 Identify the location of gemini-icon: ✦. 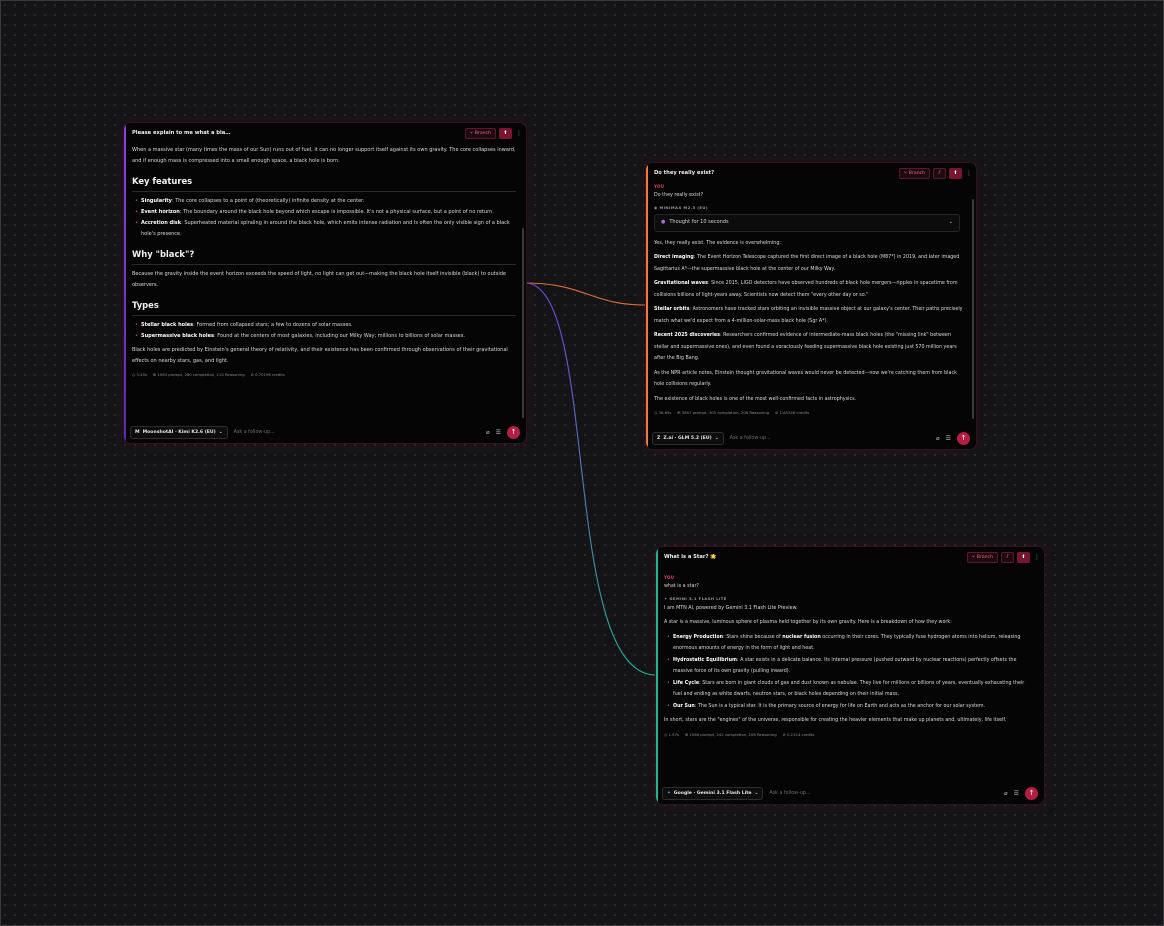
(666, 598).